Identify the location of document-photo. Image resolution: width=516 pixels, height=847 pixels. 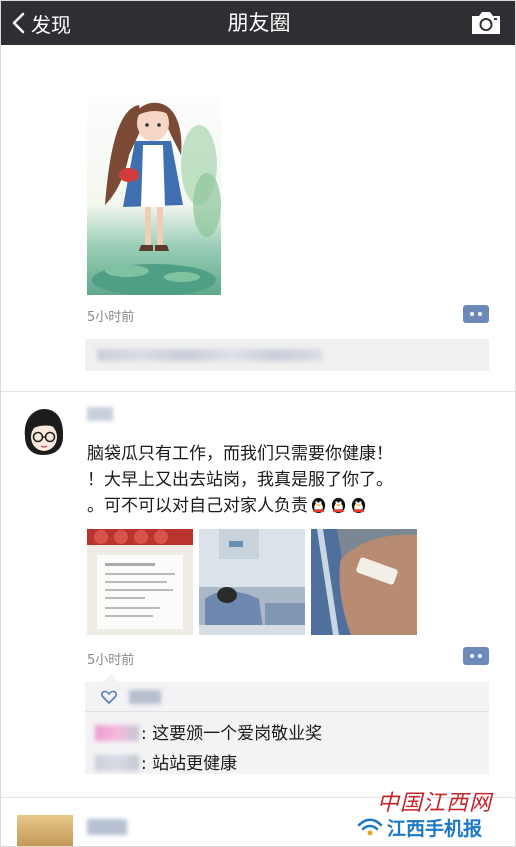
(140, 582).